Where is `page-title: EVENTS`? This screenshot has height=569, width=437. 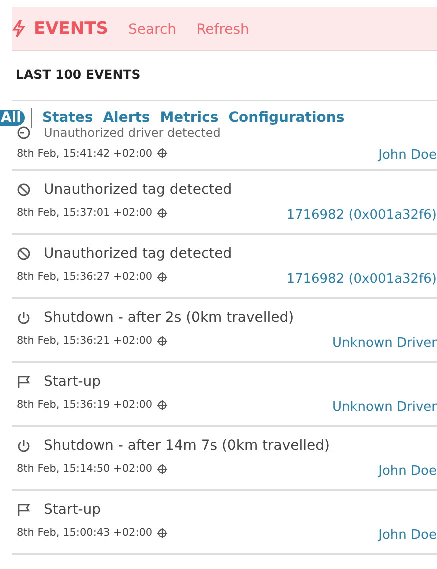 page-title: EVENTS is located at coordinates (71, 28).